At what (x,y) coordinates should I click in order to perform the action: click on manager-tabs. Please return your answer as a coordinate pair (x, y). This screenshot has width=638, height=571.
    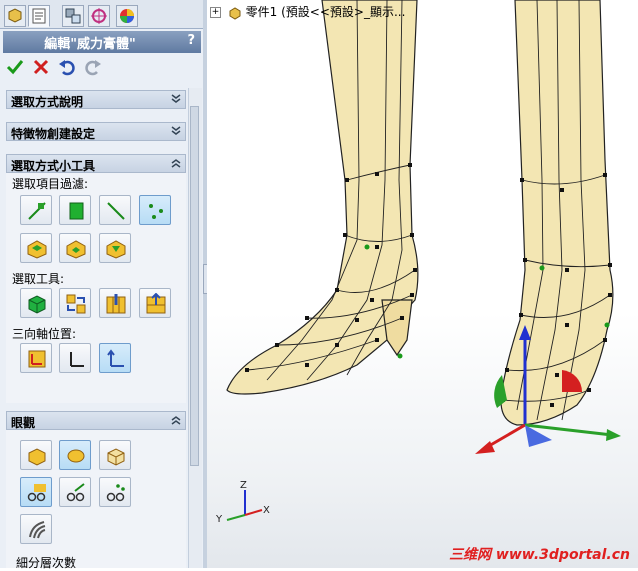
    Looking at the image, I should click on (101, 14).